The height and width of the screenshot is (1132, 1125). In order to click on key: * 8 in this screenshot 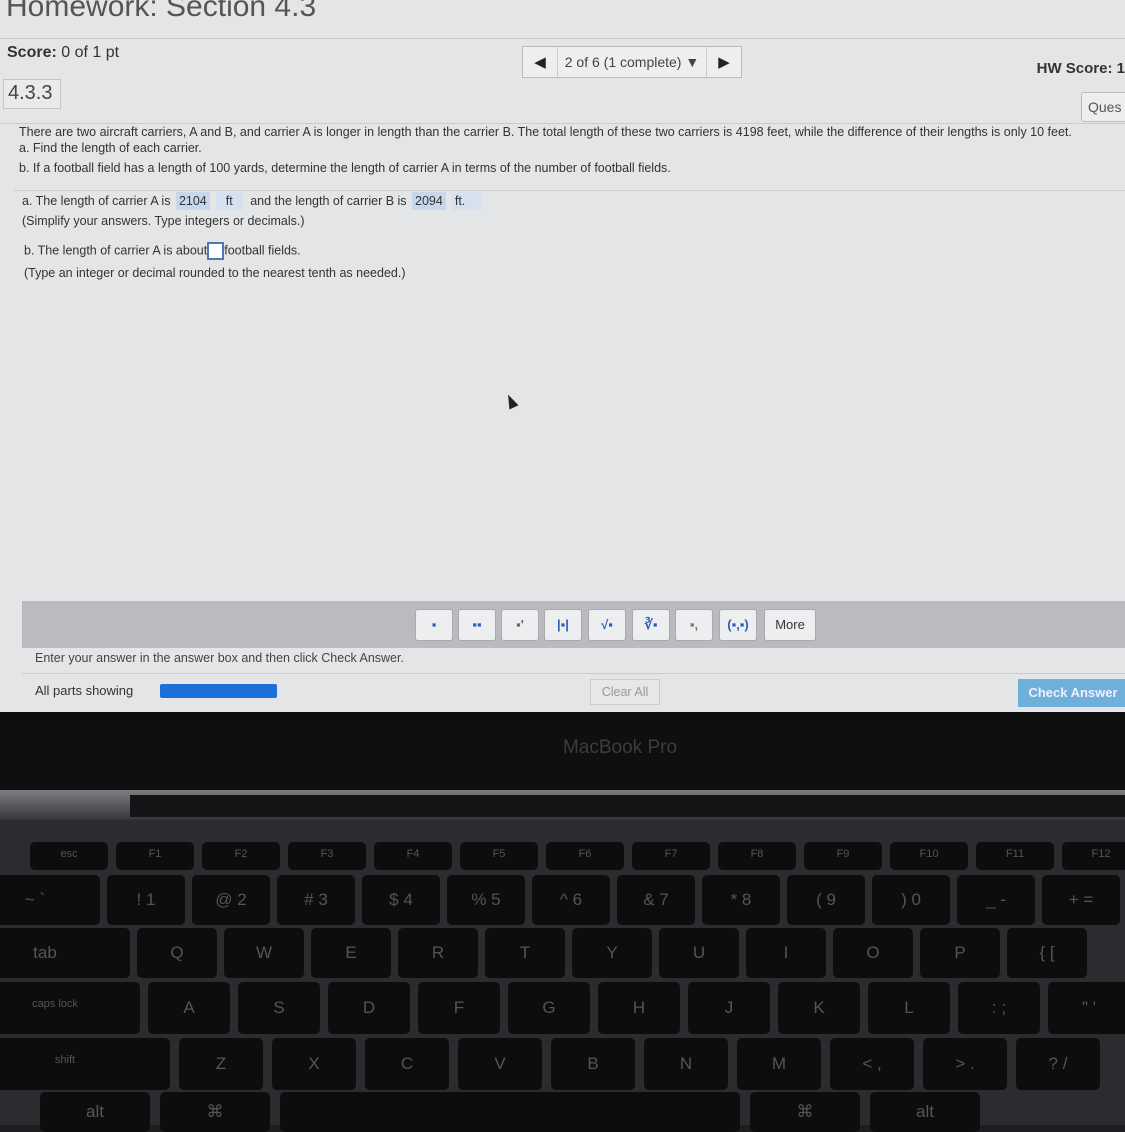, I will do `click(741, 900)`.